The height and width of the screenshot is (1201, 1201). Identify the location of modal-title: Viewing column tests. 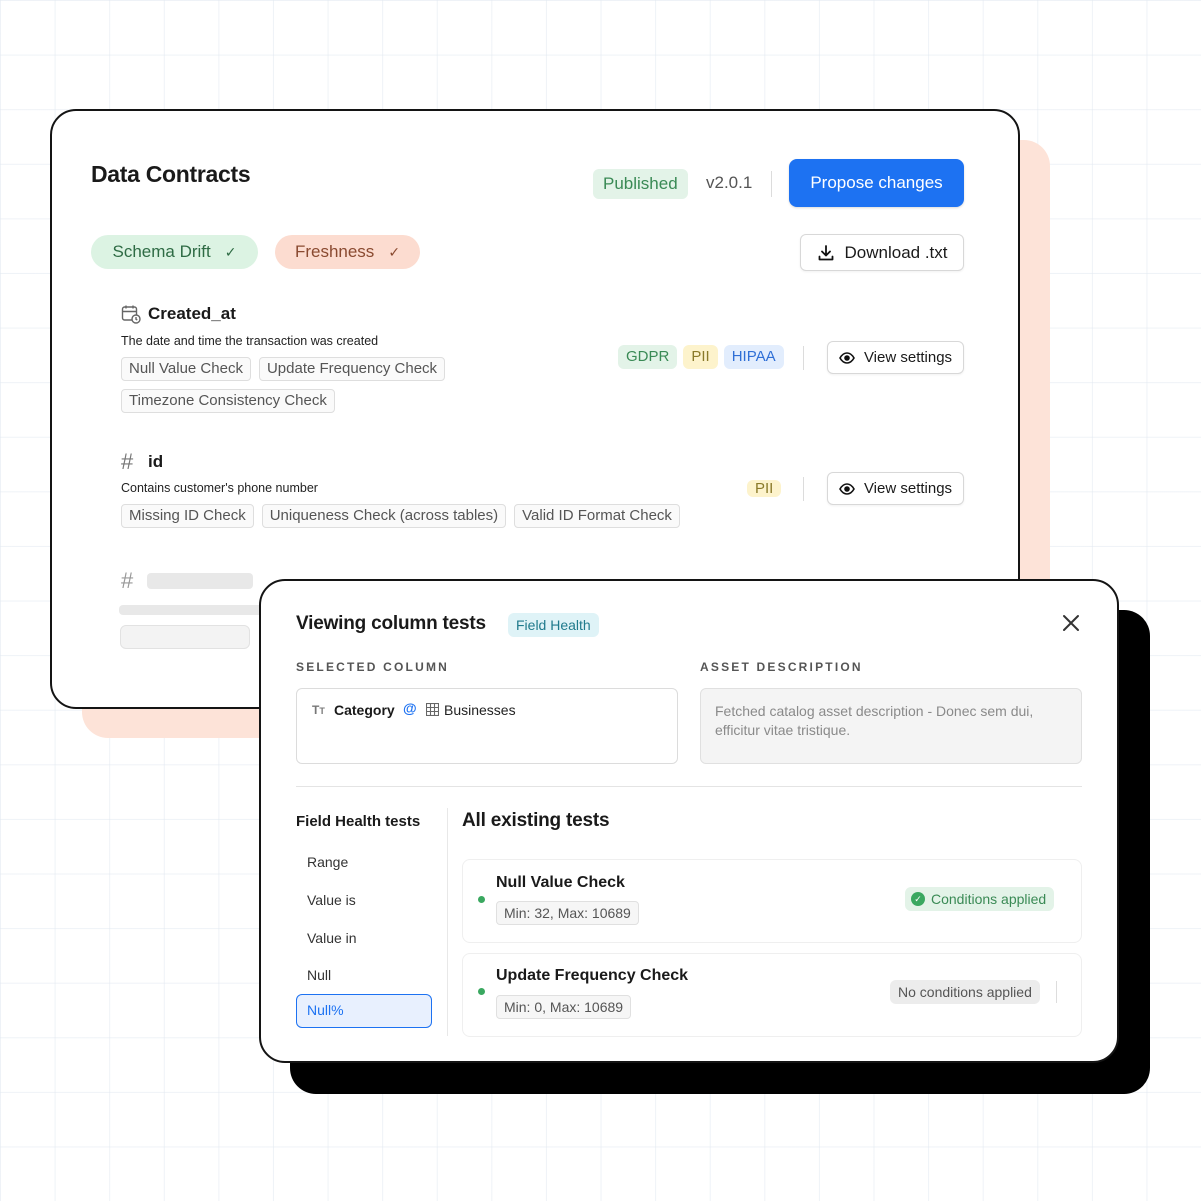
(391, 623).